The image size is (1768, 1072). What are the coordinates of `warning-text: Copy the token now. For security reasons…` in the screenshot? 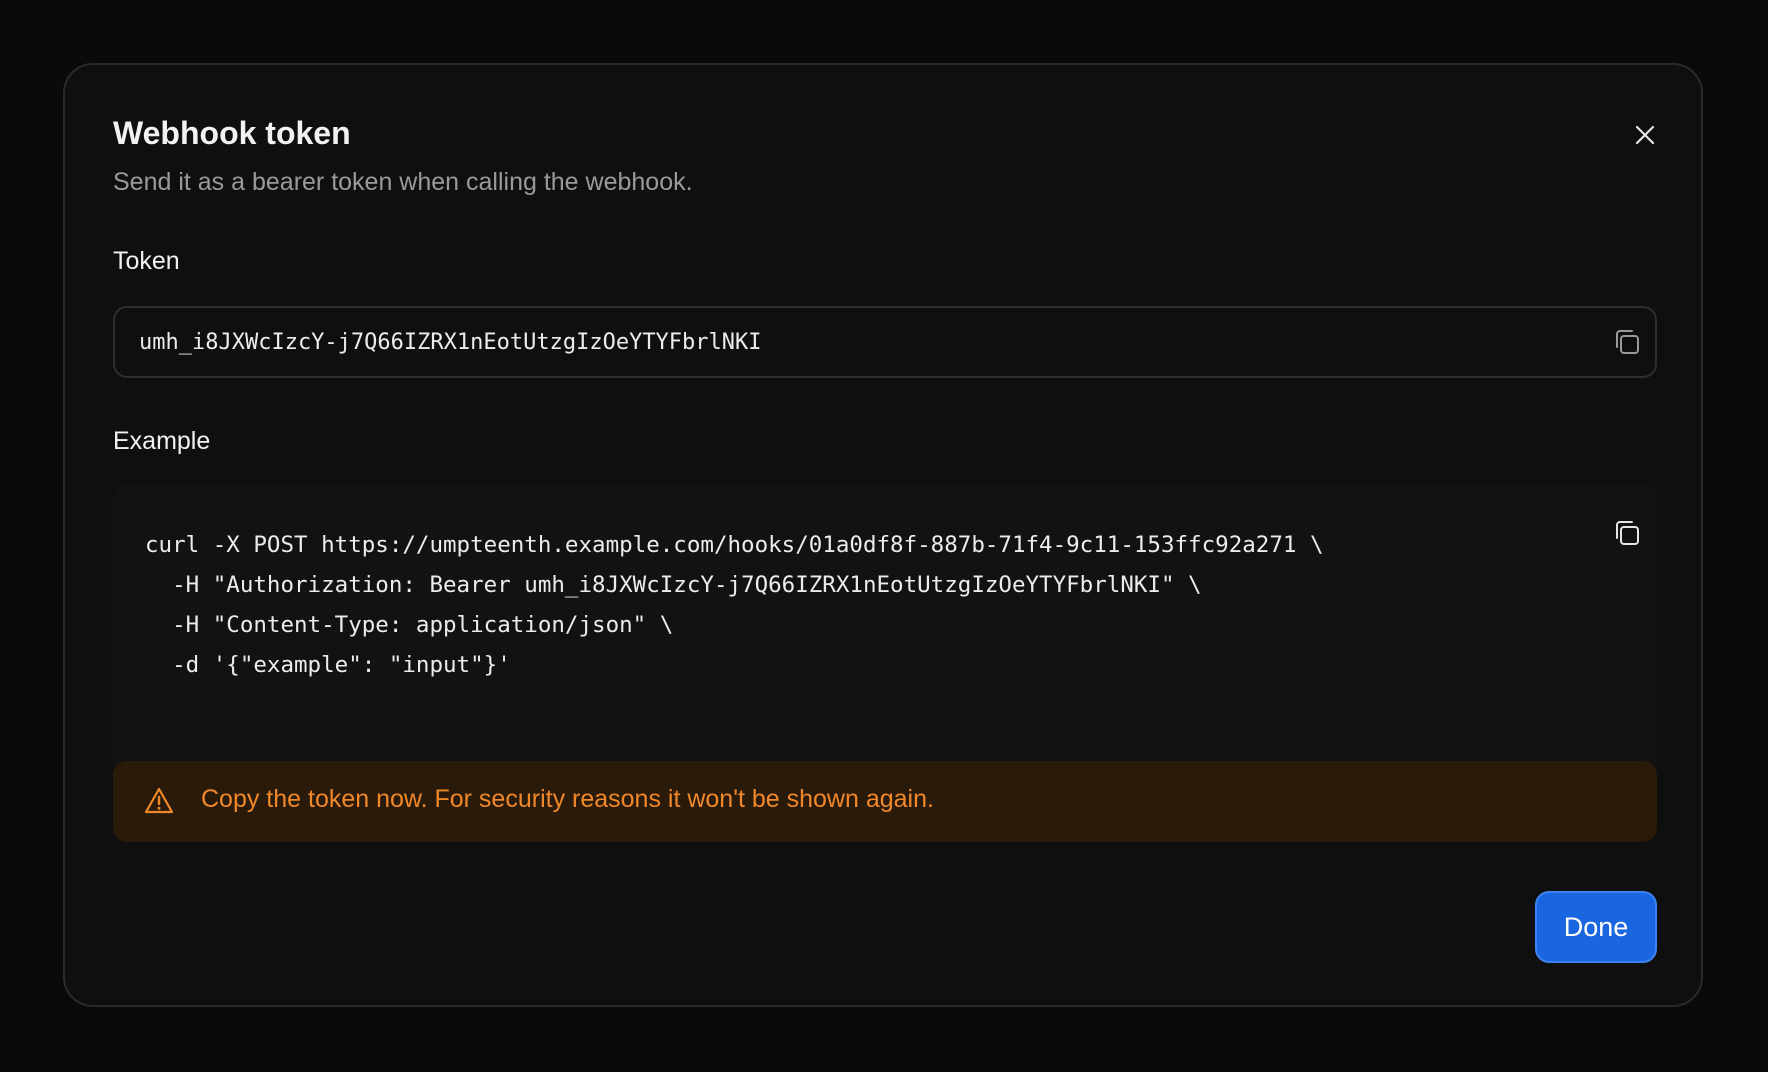 It's located at (567, 799).